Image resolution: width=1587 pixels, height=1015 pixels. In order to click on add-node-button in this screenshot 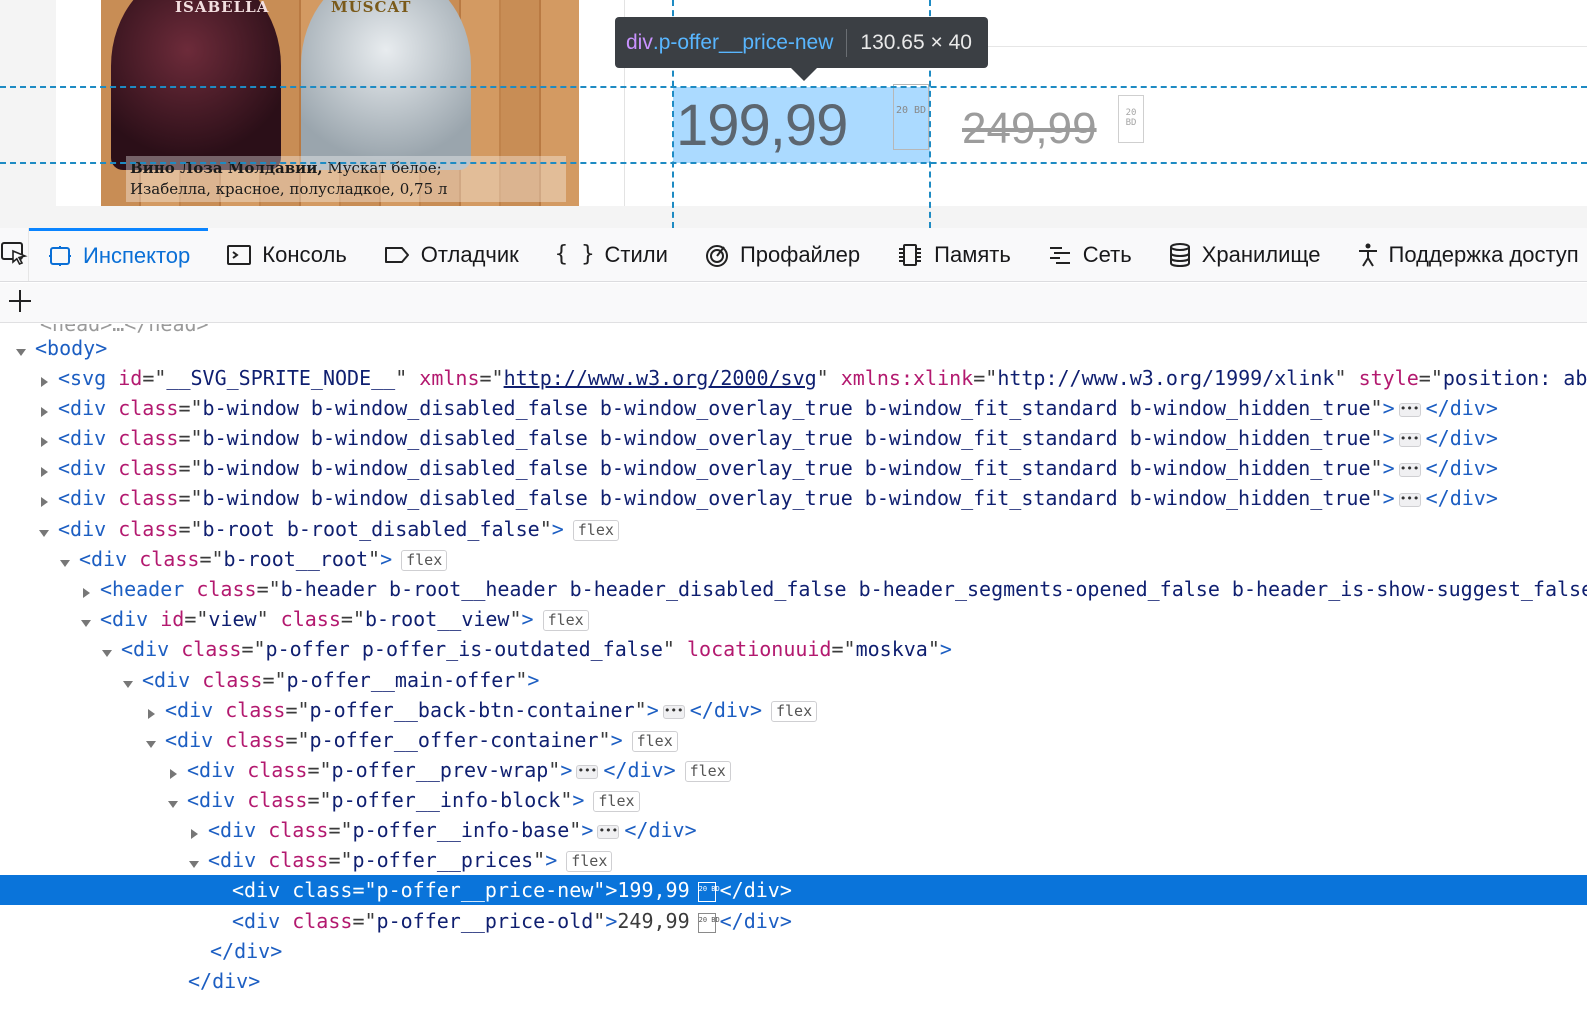, I will do `click(20, 303)`.